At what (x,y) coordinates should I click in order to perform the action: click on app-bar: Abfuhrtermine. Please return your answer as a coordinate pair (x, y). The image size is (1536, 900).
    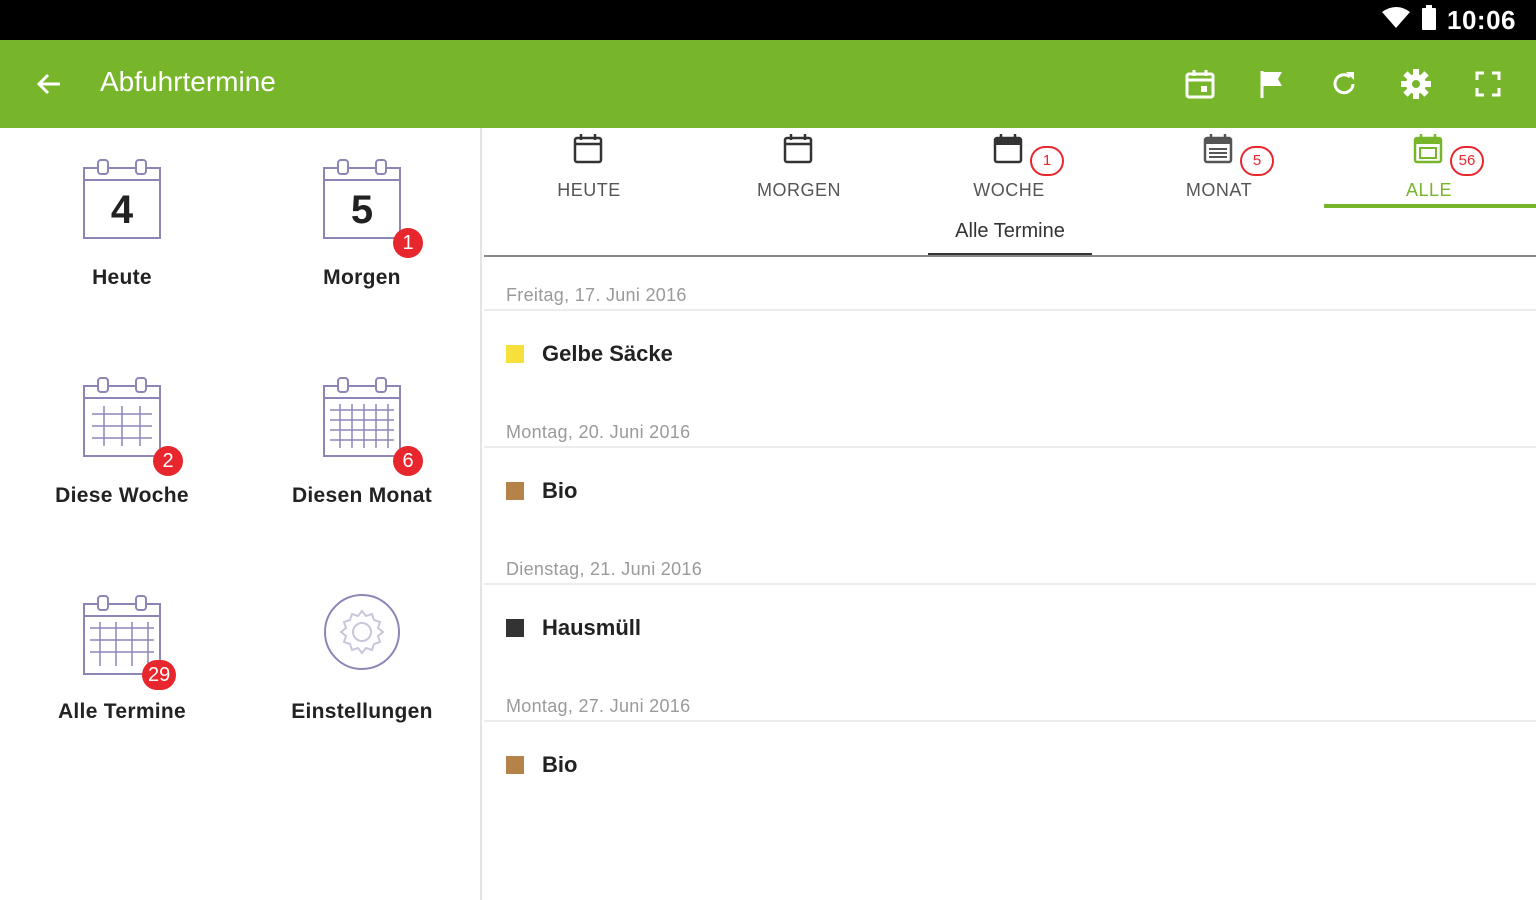
    Looking at the image, I should click on (768, 84).